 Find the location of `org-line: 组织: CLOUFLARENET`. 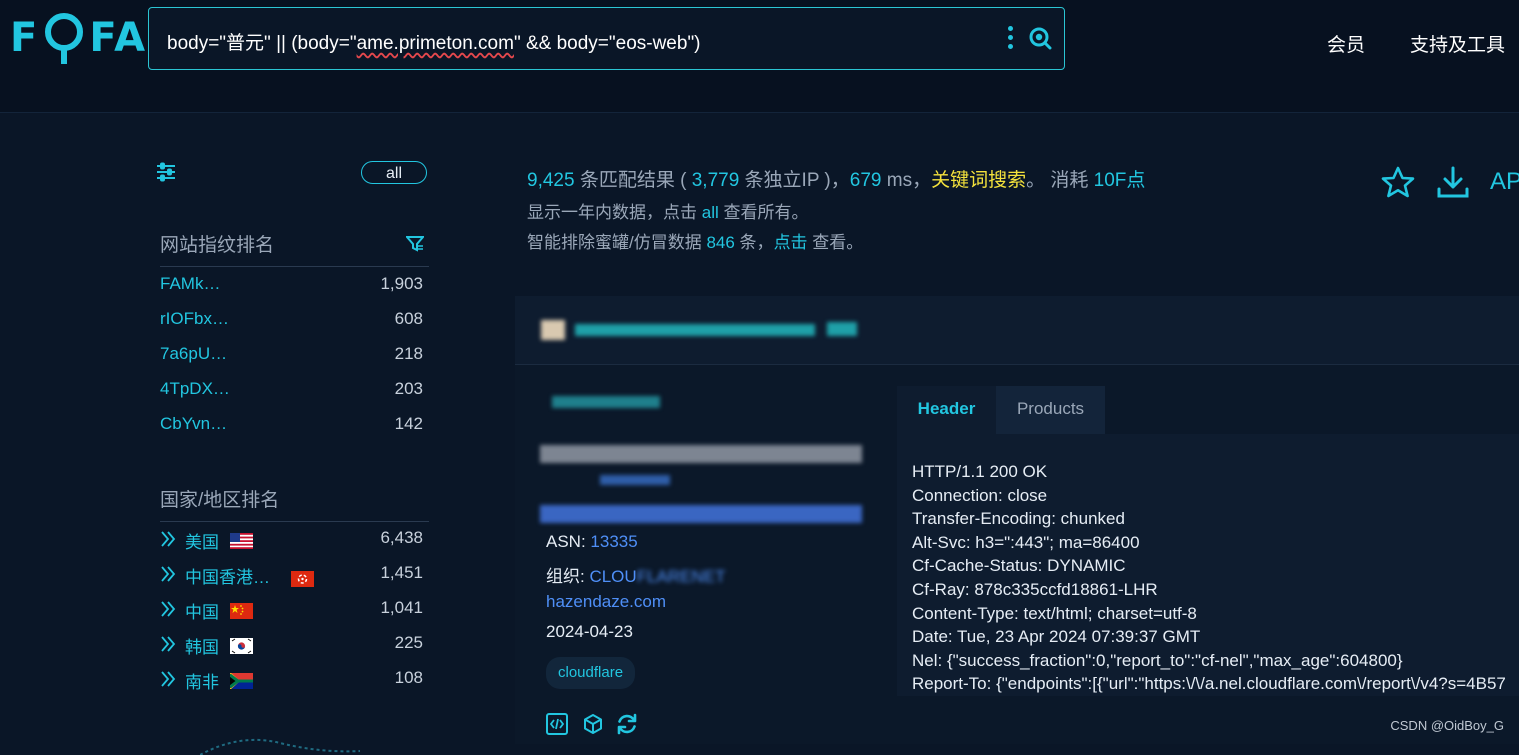

org-line: 组织: CLOUFLARENET is located at coordinates (635, 574).